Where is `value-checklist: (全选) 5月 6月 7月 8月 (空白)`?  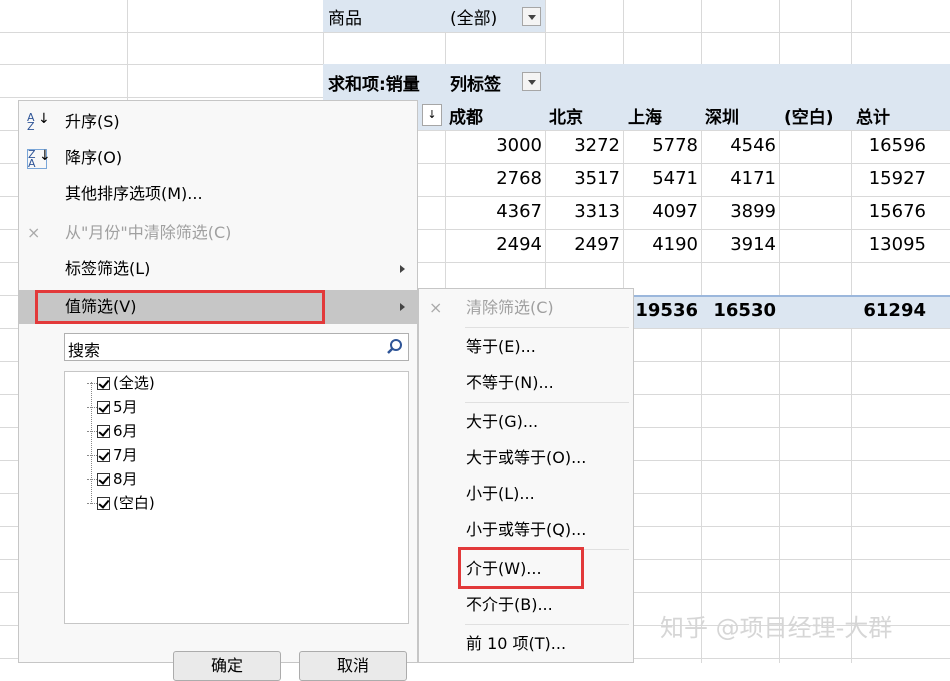
value-checklist: (全选) 5月 6月 7月 8月 (空白) is located at coordinates (236, 497).